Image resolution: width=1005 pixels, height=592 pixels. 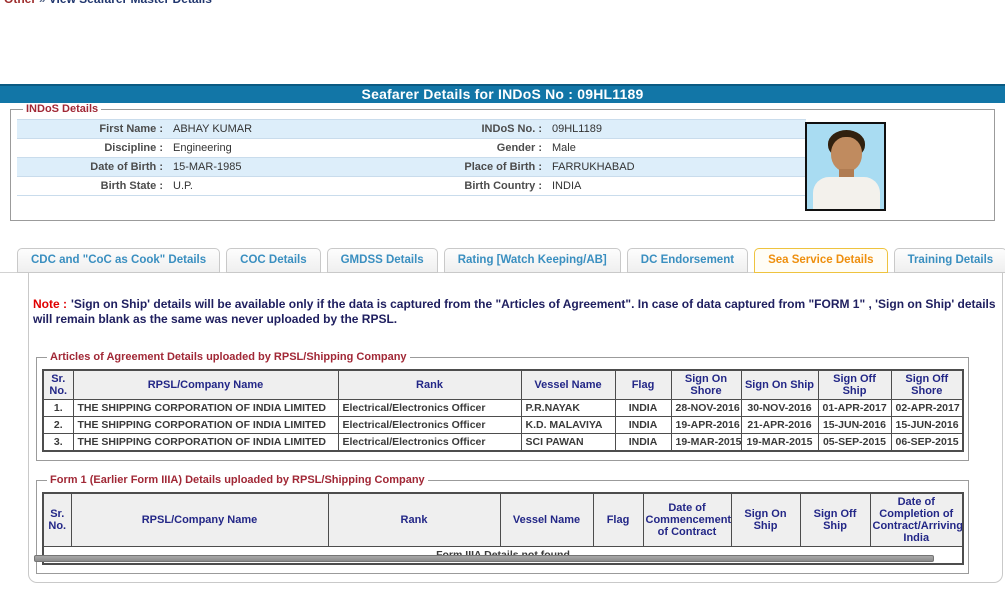 I want to click on seafarer-photo, so click(x=845, y=166).